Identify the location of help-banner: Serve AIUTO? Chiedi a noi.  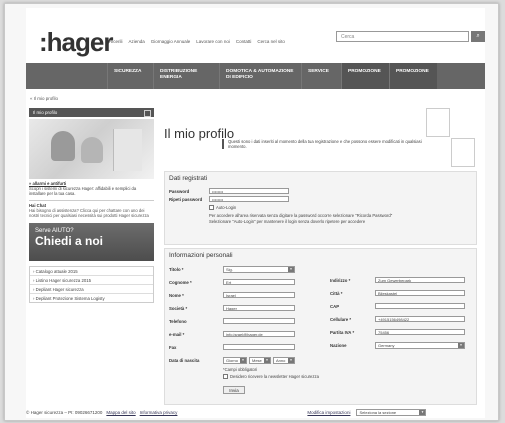
(91, 242).